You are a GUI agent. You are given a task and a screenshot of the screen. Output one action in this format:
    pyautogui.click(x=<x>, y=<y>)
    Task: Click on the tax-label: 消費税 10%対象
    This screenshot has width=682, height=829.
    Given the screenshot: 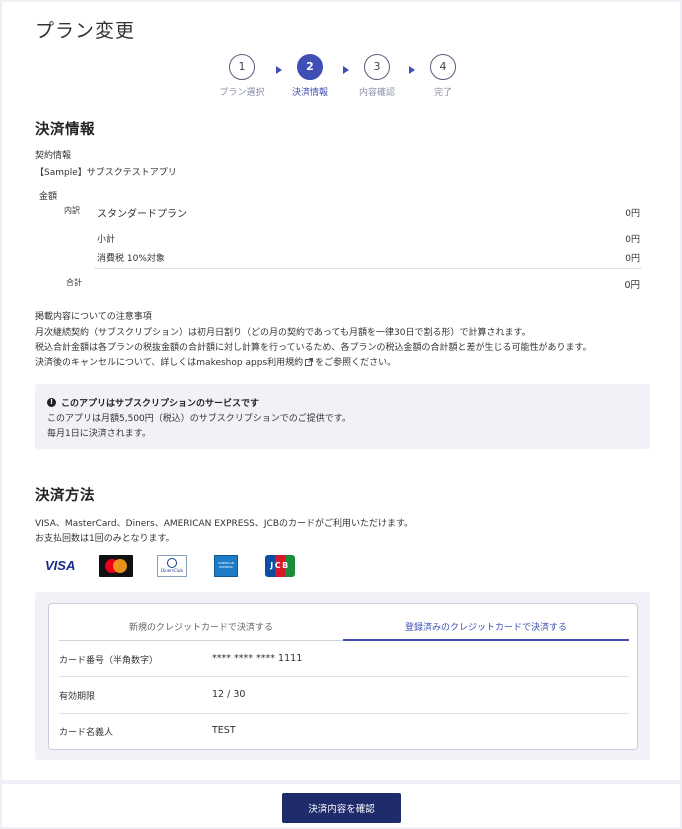 What is the action you would take?
    pyautogui.click(x=131, y=259)
    